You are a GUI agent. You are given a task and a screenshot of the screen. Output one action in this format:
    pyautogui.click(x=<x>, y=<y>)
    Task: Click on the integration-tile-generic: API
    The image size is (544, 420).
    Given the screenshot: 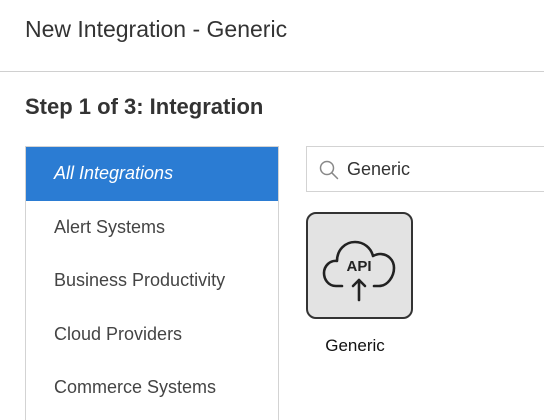 What is the action you would take?
    pyautogui.click(x=359, y=265)
    